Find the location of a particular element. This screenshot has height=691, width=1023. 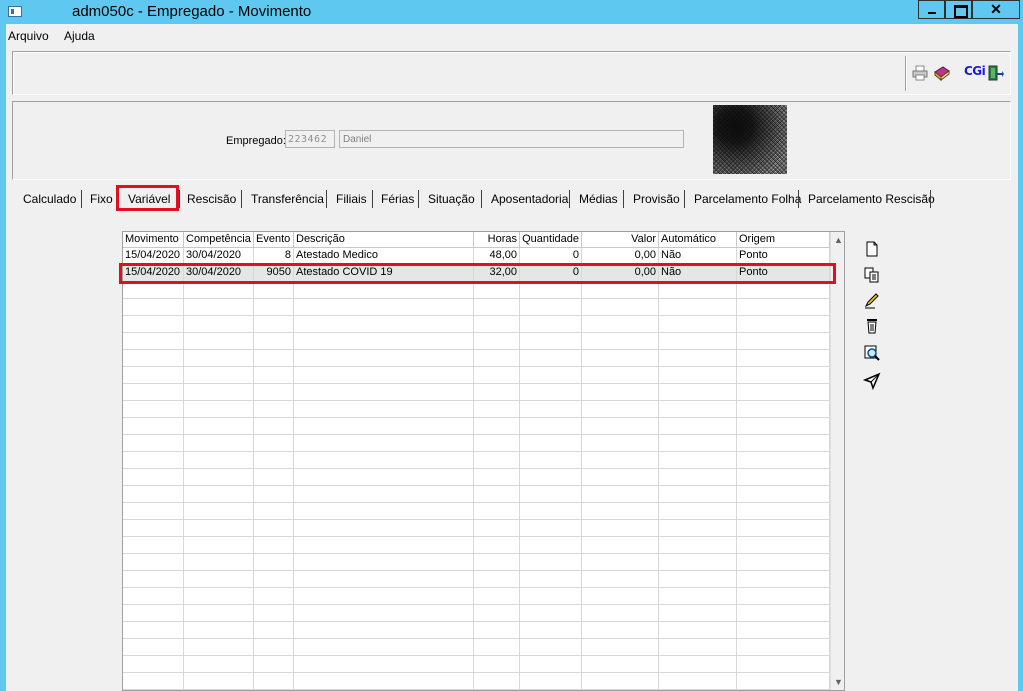

book-icon is located at coordinates (942, 73).